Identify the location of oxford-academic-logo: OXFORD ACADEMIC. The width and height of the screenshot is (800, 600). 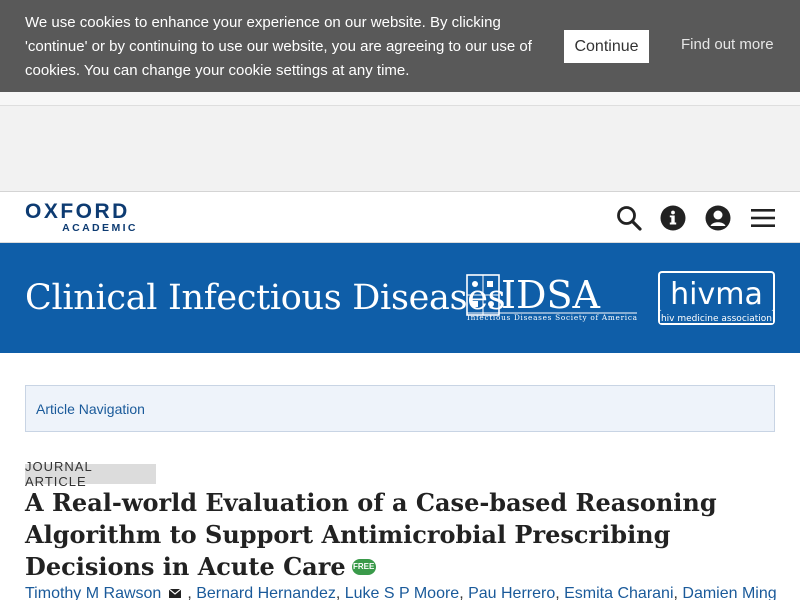
(83, 217).